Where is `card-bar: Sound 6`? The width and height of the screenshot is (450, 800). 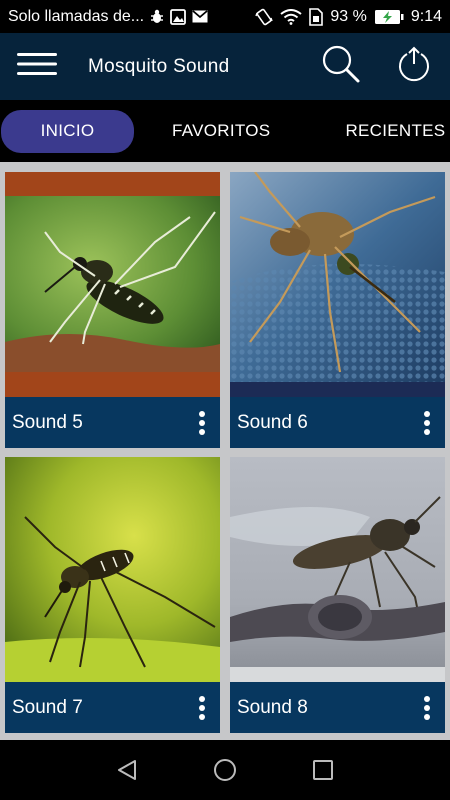 card-bar: Sound 6 is located at coordinates (337, 422).